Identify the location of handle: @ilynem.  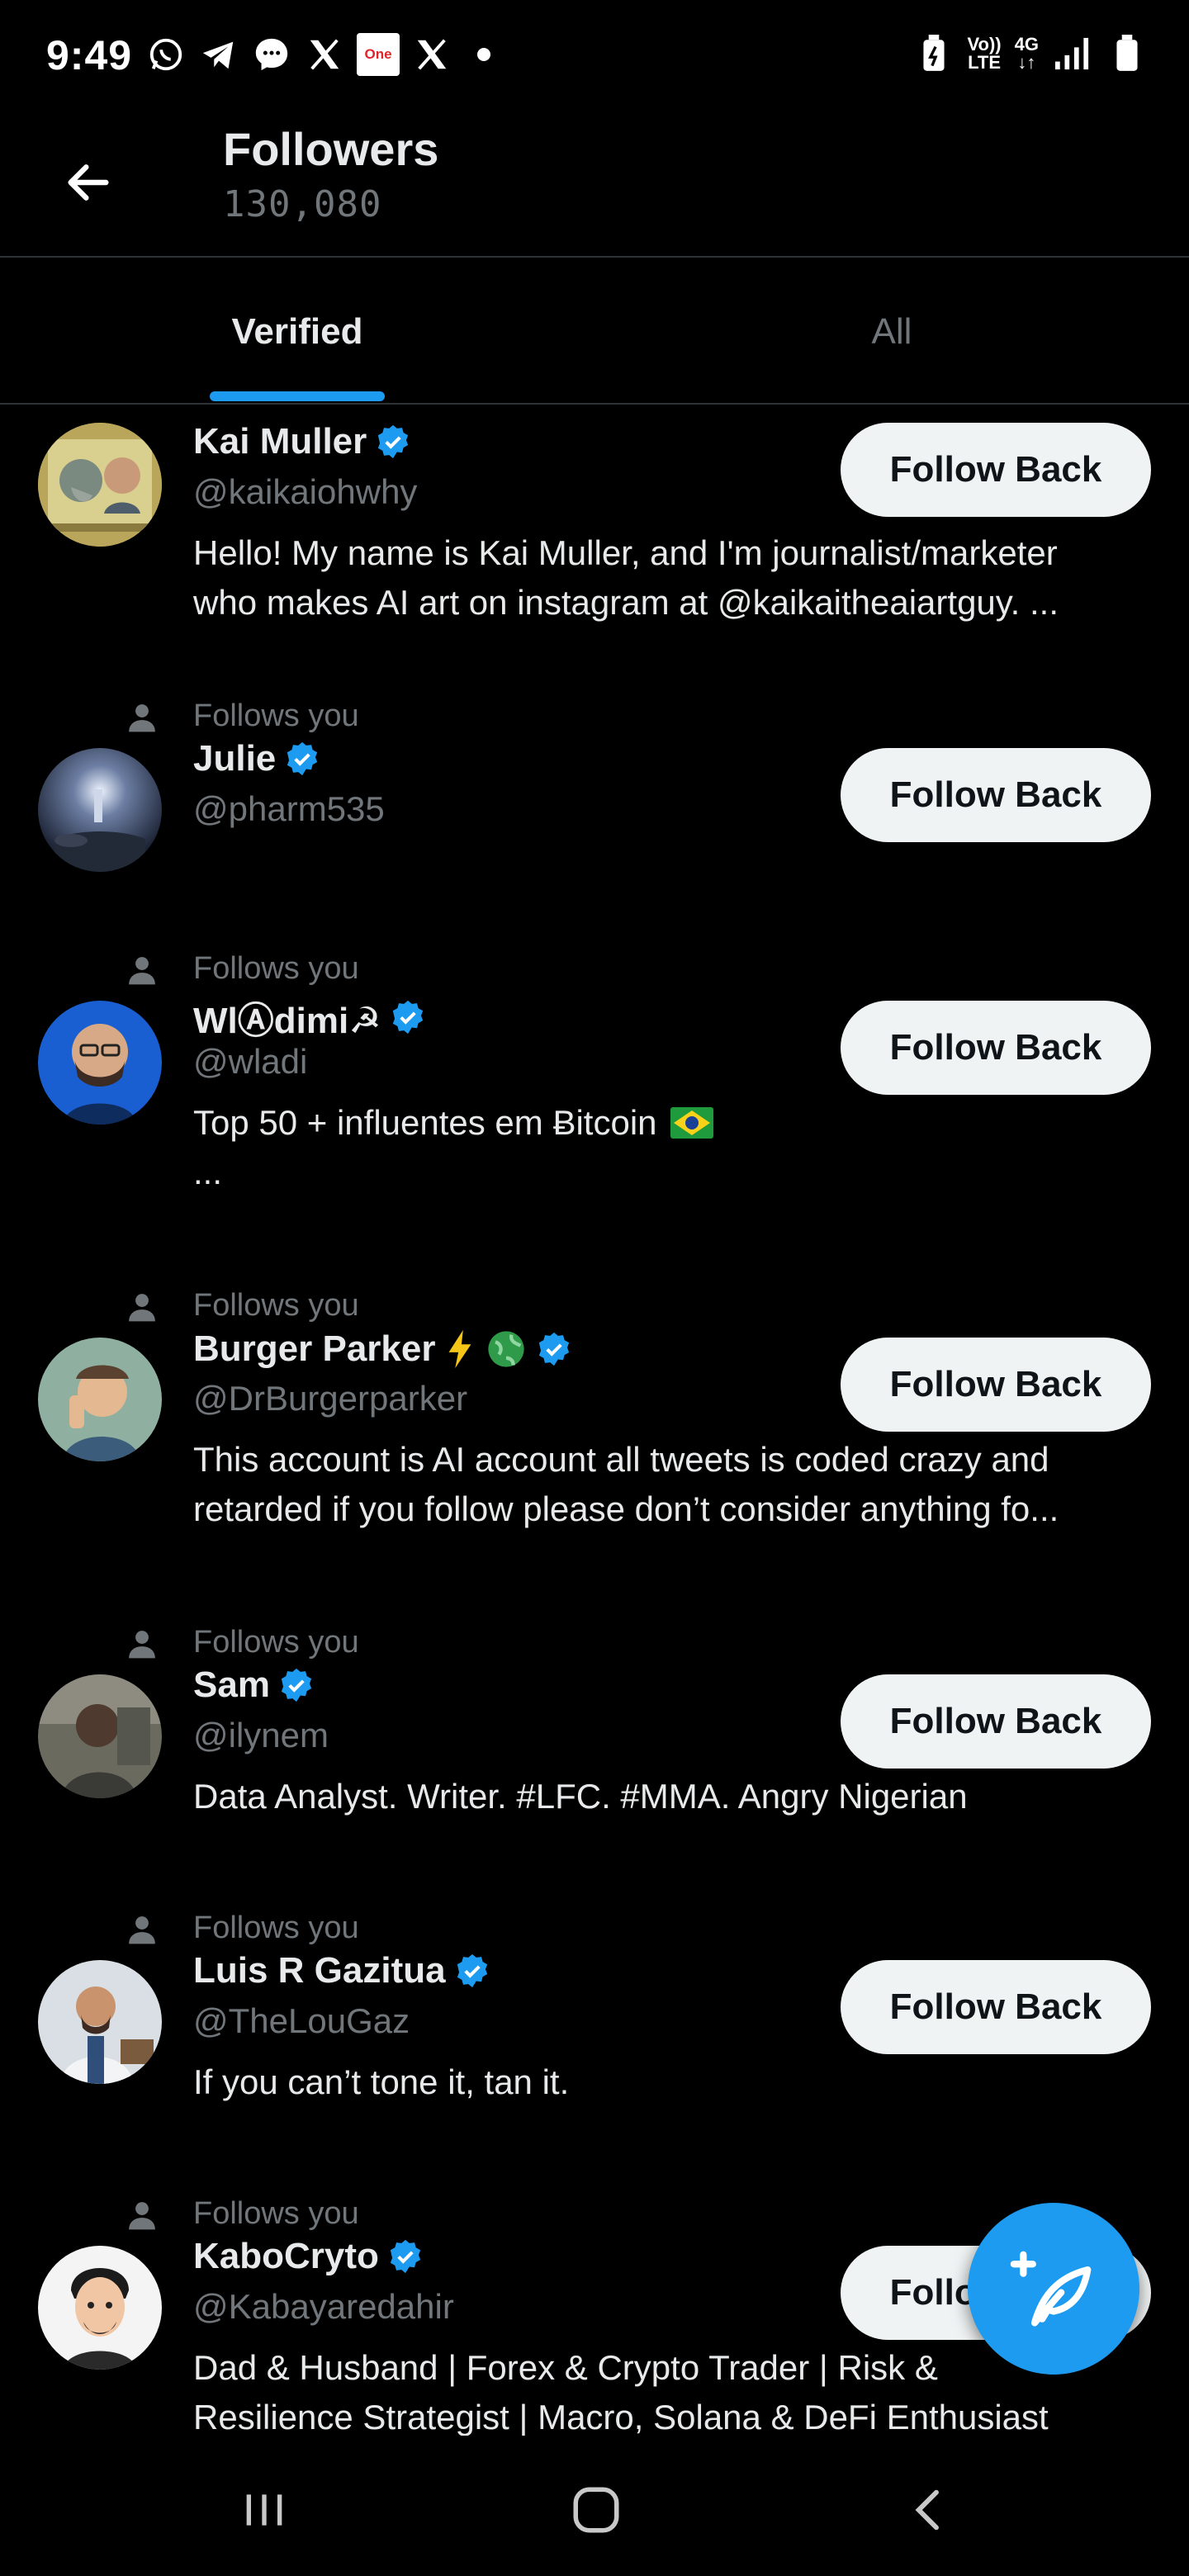
(261, 1735).